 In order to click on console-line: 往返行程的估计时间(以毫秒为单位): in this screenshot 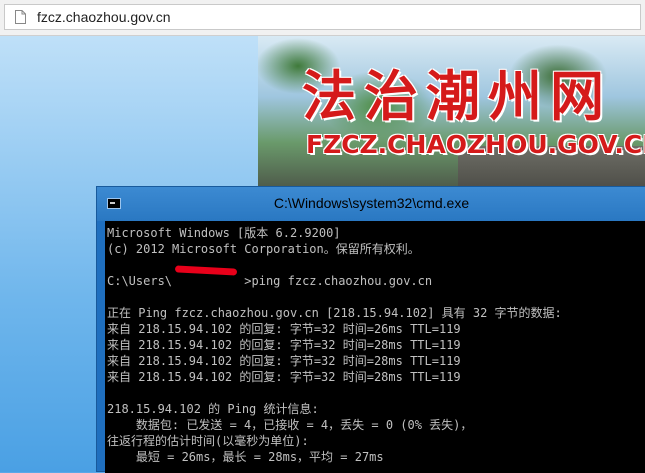, I will do `click(208, 441)`.